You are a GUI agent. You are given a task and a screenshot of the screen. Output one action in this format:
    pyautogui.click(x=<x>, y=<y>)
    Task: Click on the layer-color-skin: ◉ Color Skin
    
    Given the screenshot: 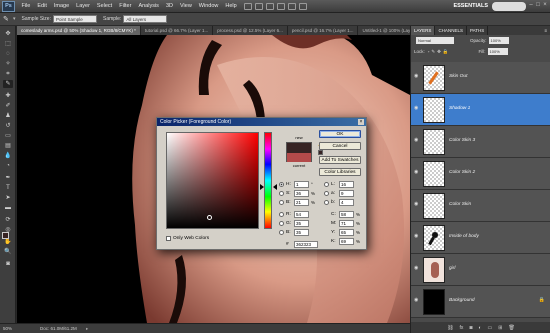 What is the action you would take?
    pyautogui.click(x=480, y=206)
    